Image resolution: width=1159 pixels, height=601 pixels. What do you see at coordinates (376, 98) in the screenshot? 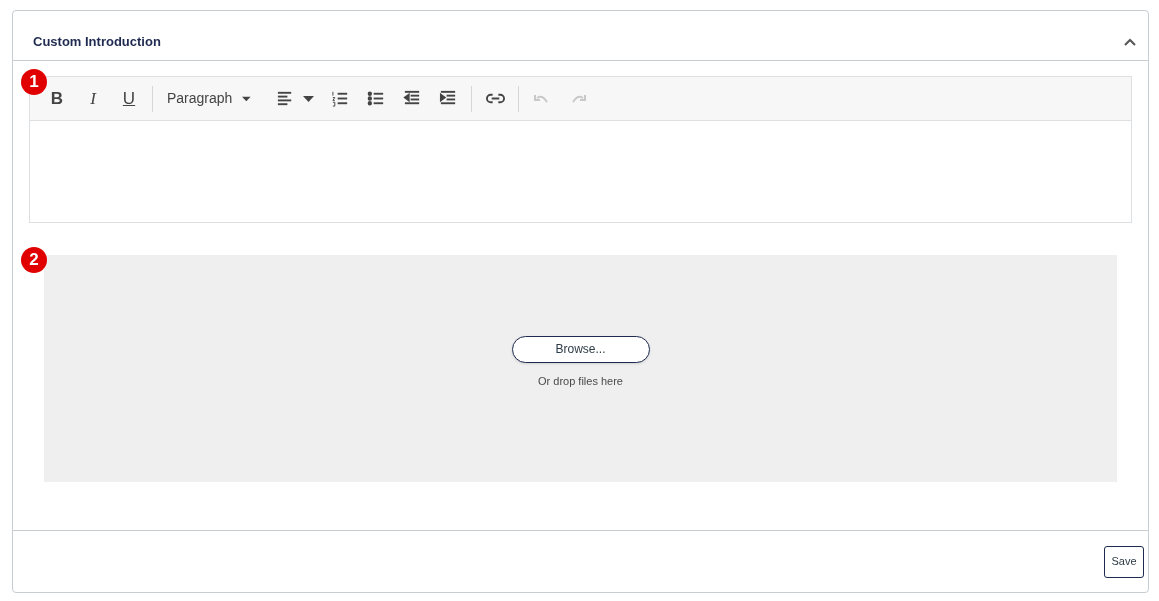
I see `bullet-list-icon` at bounding box center [376, 98].